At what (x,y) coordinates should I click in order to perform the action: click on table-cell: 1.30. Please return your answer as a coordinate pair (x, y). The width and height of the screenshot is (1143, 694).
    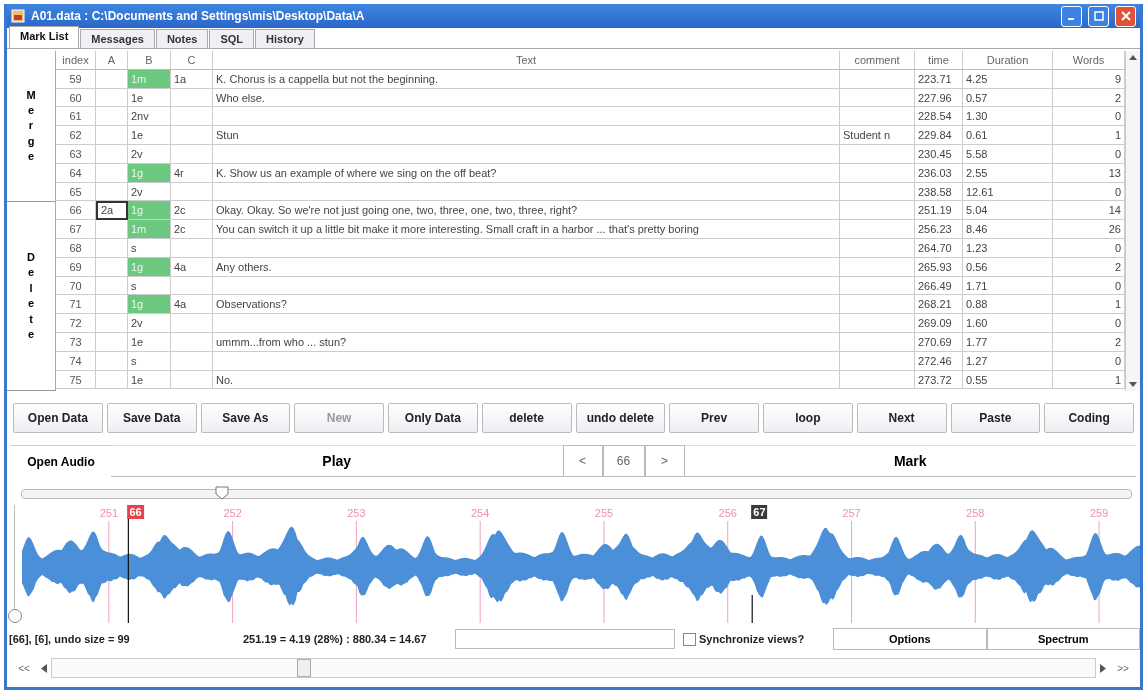
    Looking at the image, I should click on (1008, 117).